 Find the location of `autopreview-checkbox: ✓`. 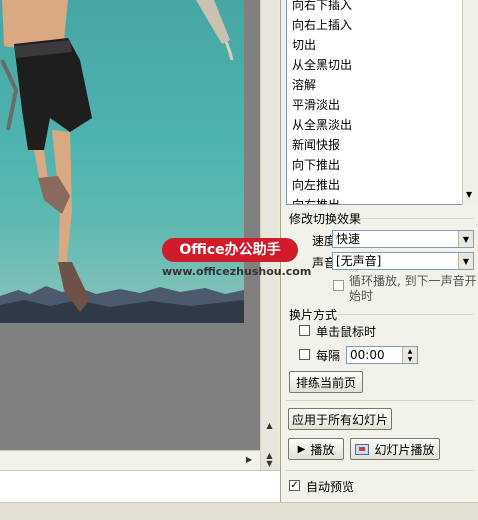

autopreview-checkbox: ✓ is located at coordinates (294, 485).